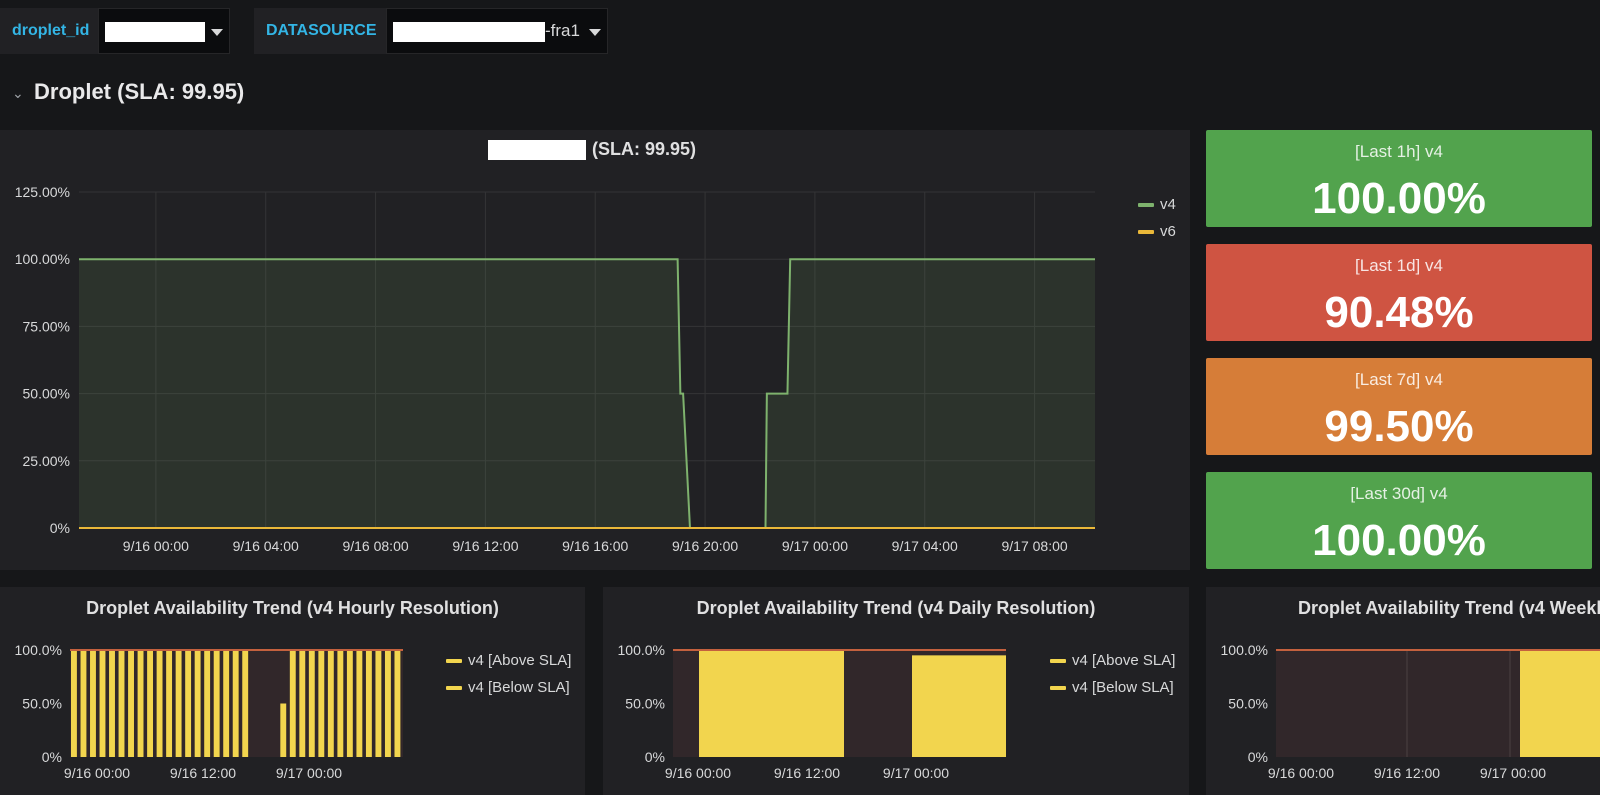  Describe the element at coordinates (46, 461) in the screenshot. I see `y-tick-label: 25.00%` at that location.